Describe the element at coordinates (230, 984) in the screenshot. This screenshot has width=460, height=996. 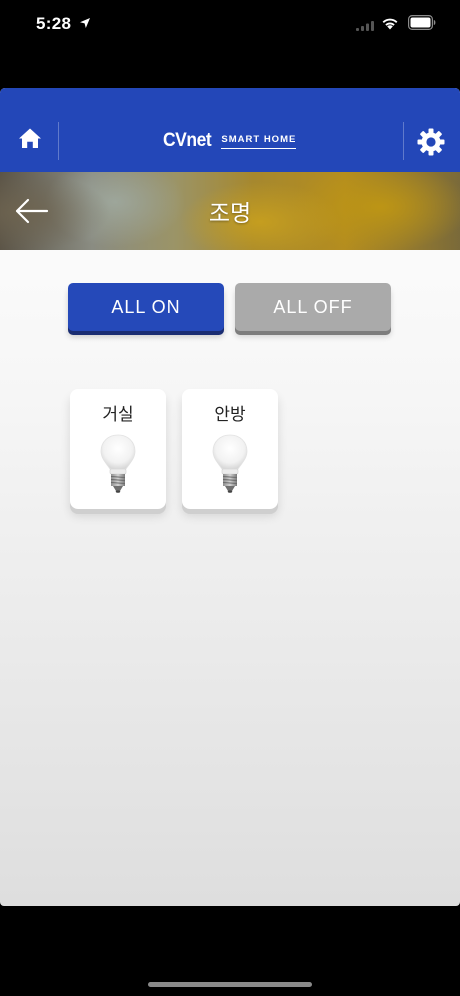
I see `home-indicator` at that location.